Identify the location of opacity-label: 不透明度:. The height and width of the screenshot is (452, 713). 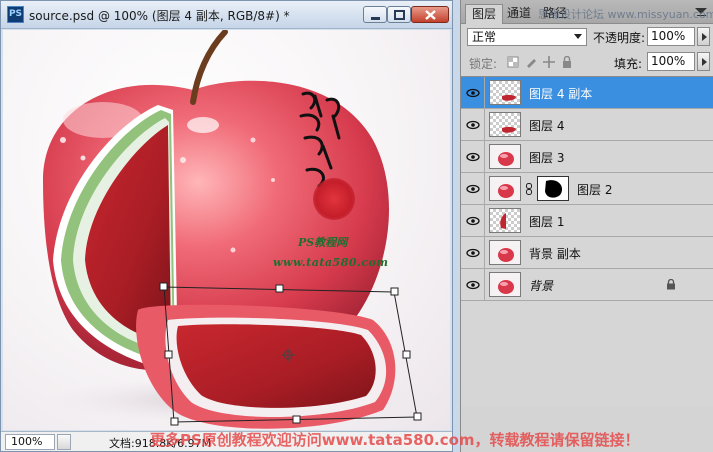
(619, 38).